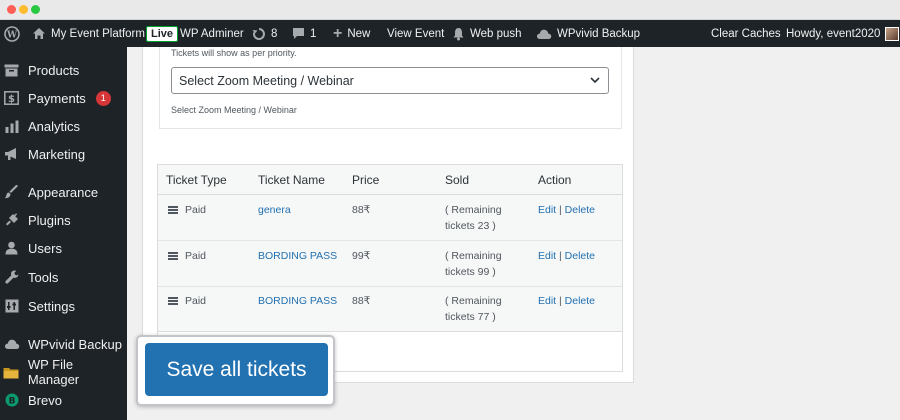 This screenshot has width=900, height=420. Describe the element at coordinates (544, 34) in the screenshot. I see `cloud-icon` at that location.